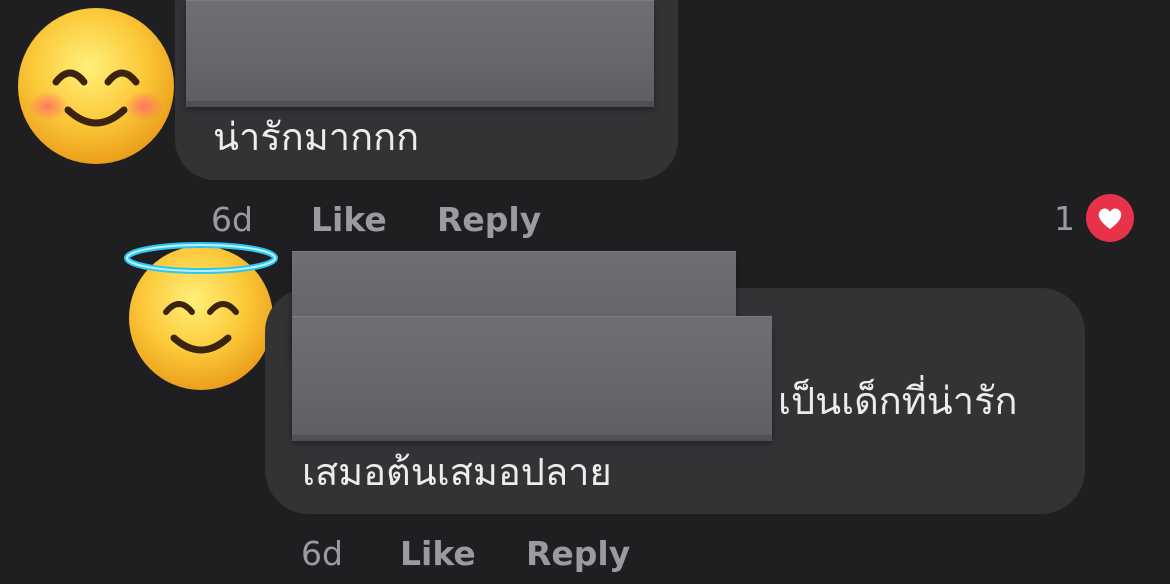 The image size is (1170, 584). I want to click on comment-timestamp: 6d, so click(232, 219).